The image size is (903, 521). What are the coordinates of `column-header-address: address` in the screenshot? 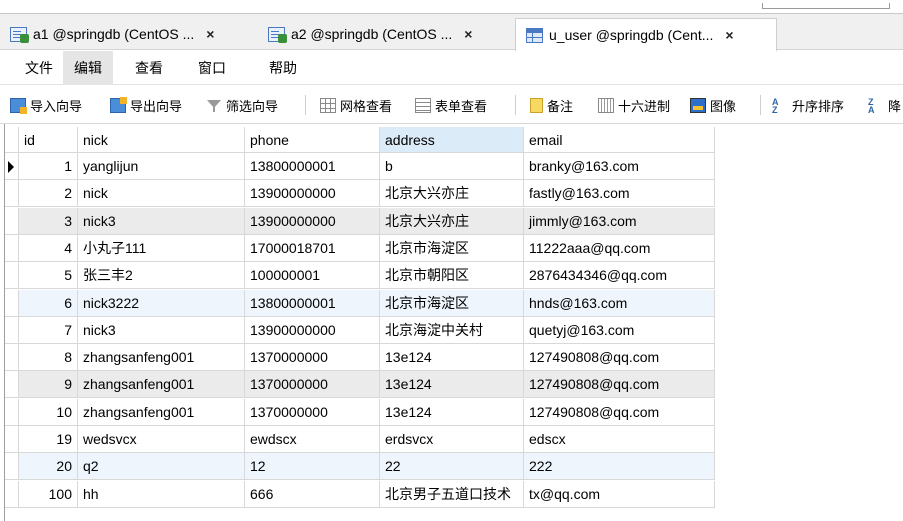 It's located at (452, 140).